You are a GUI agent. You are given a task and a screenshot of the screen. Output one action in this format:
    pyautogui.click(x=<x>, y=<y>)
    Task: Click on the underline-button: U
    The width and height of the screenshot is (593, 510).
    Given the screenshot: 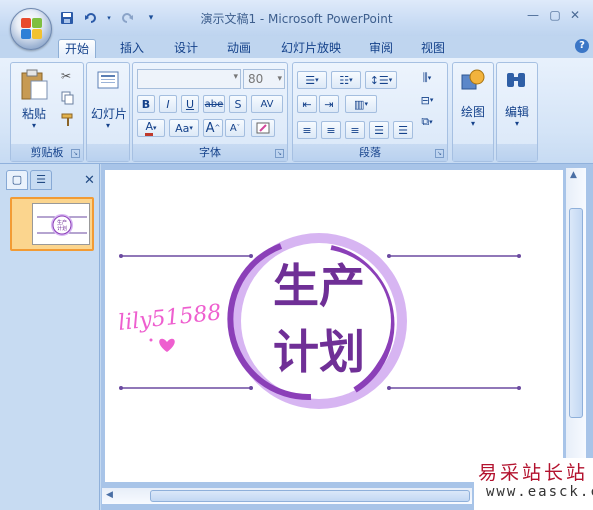 What is the action you would take?
    pyautogui.click(x=190, y=104)
    